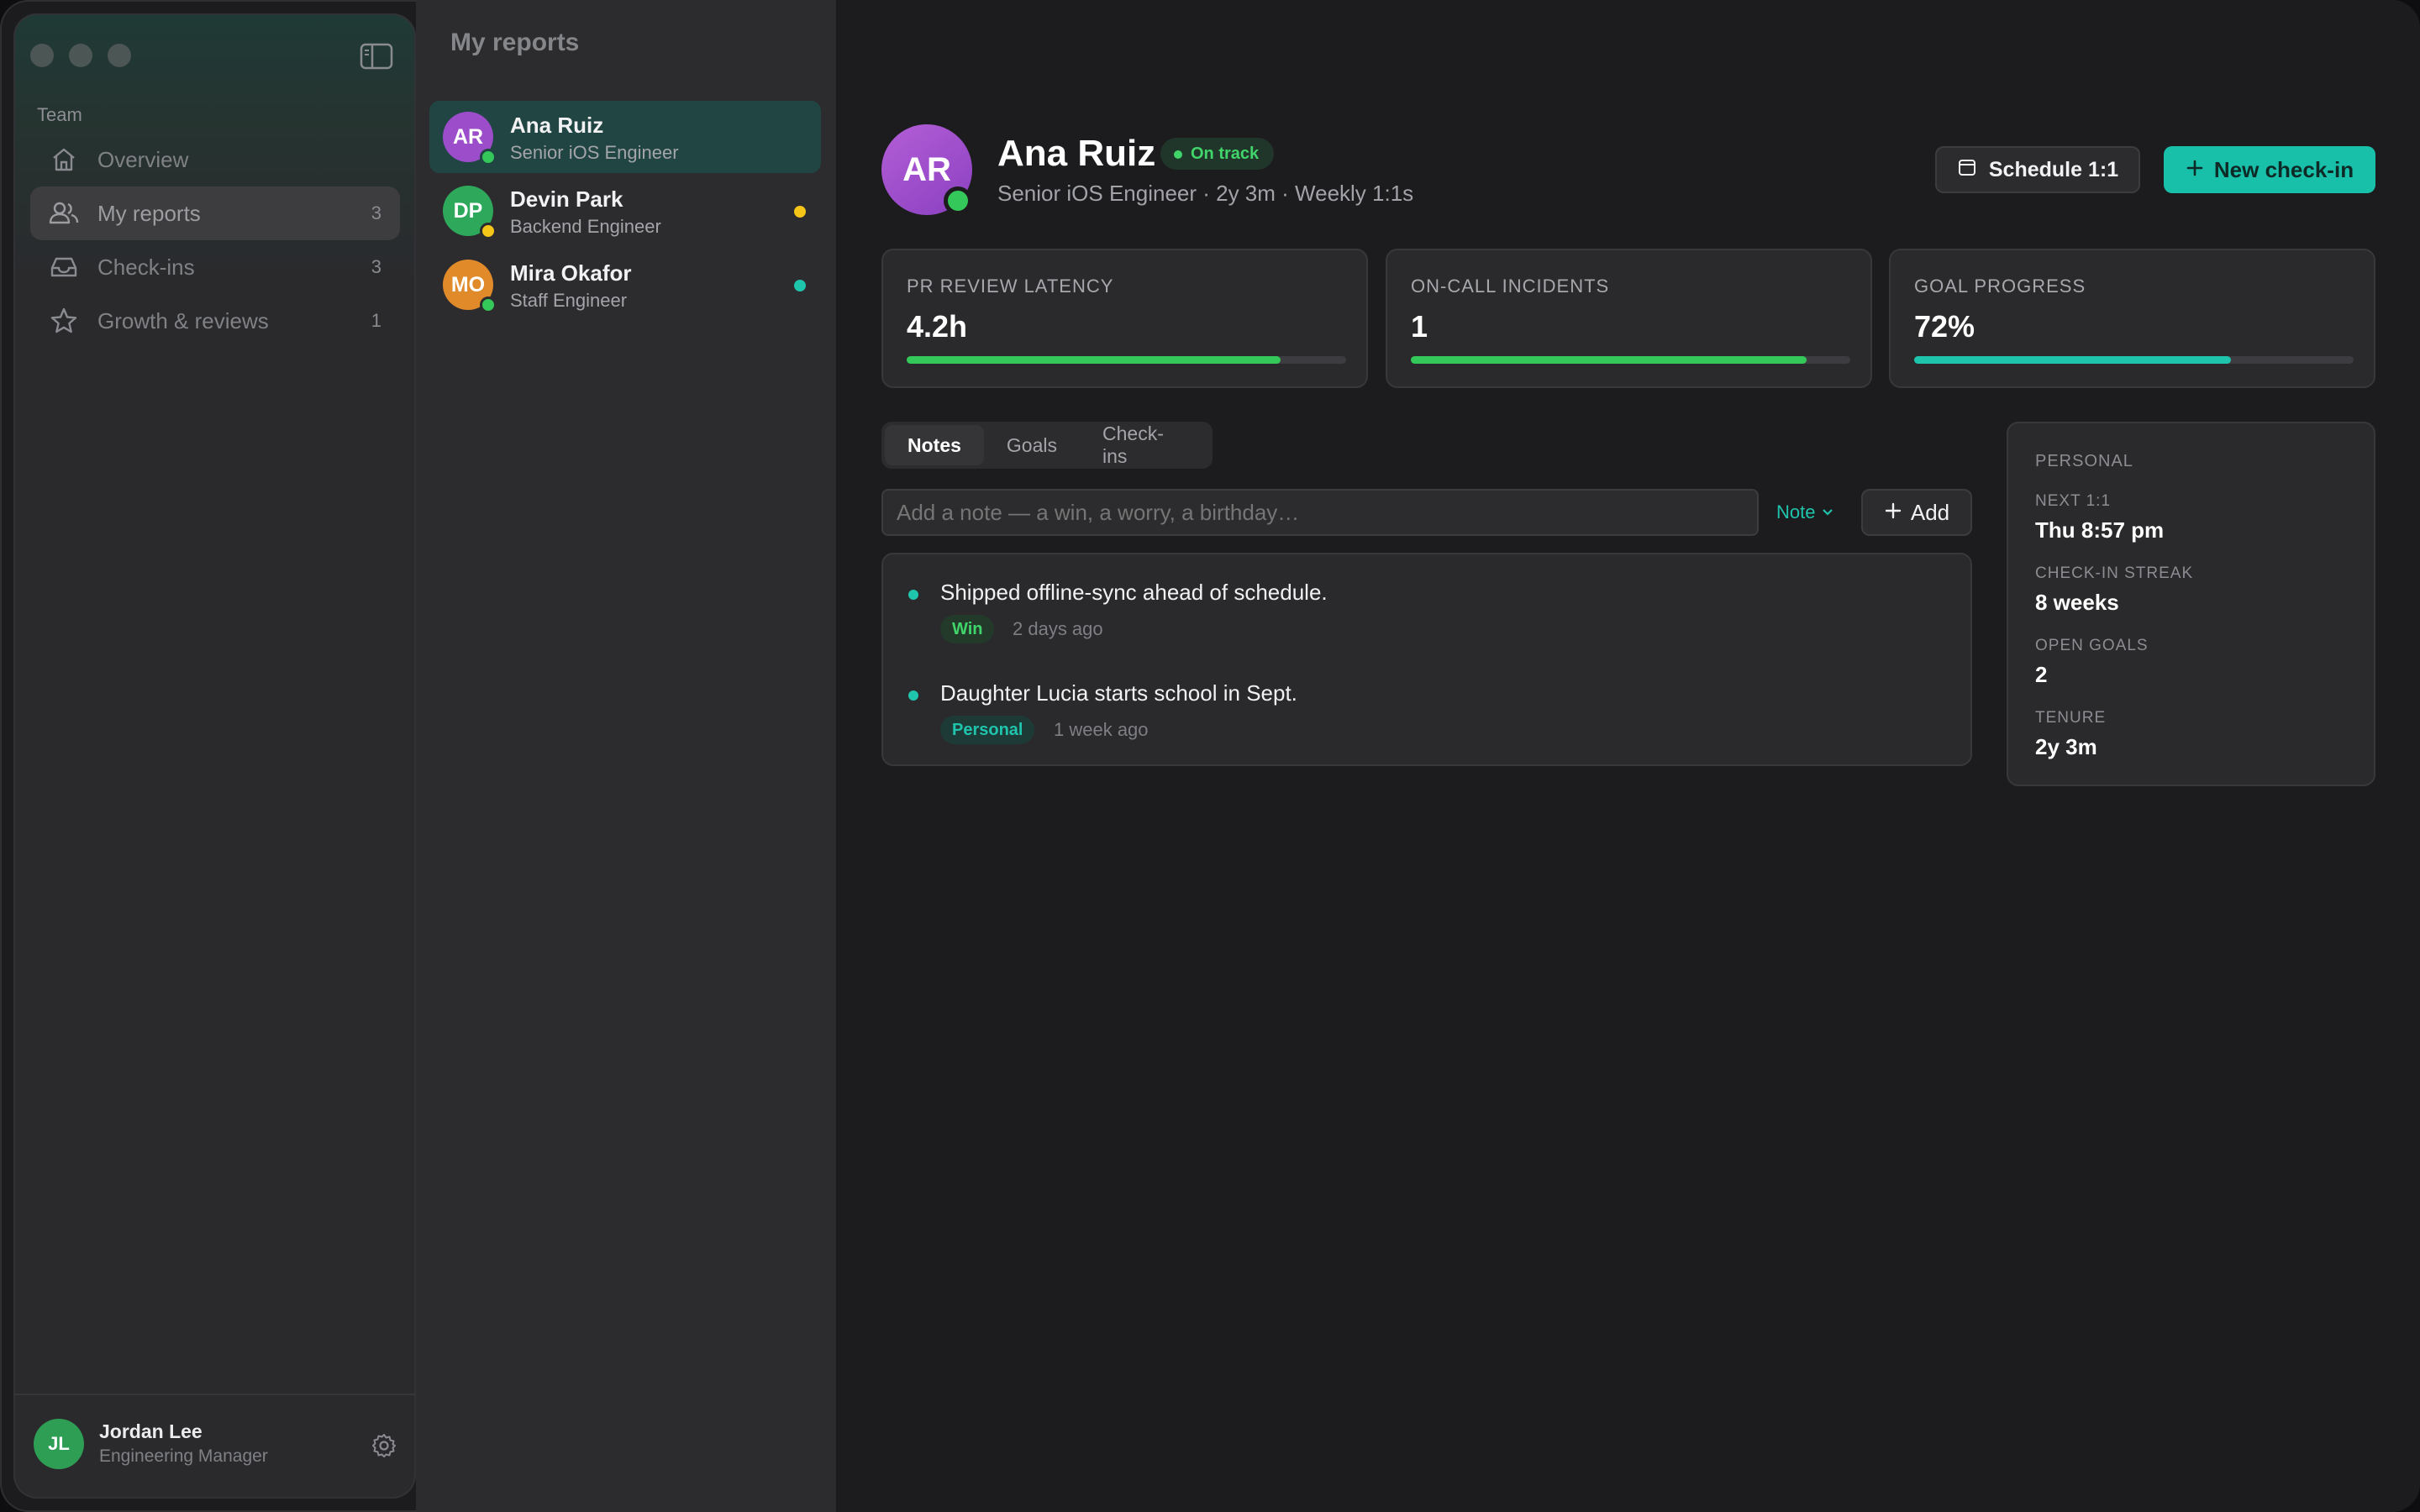 The image size is (2420, 1512). I want to click on sidebar-item-check-ins: Check-ins 3, so click(215, 267).